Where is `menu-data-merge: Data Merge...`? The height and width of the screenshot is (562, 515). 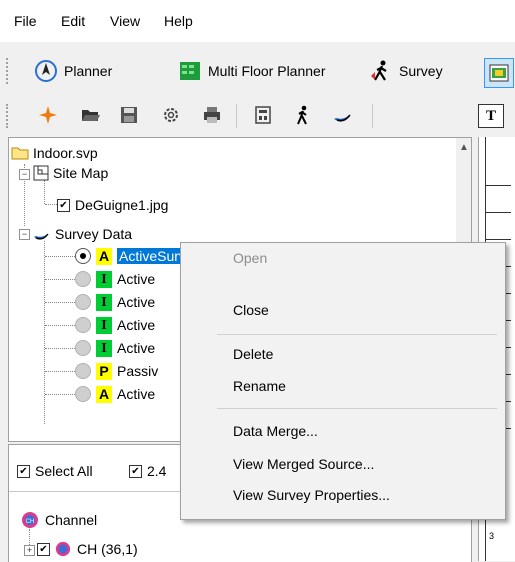 menu-data-merge: Data Merge... is located at coordinates (275, 431).